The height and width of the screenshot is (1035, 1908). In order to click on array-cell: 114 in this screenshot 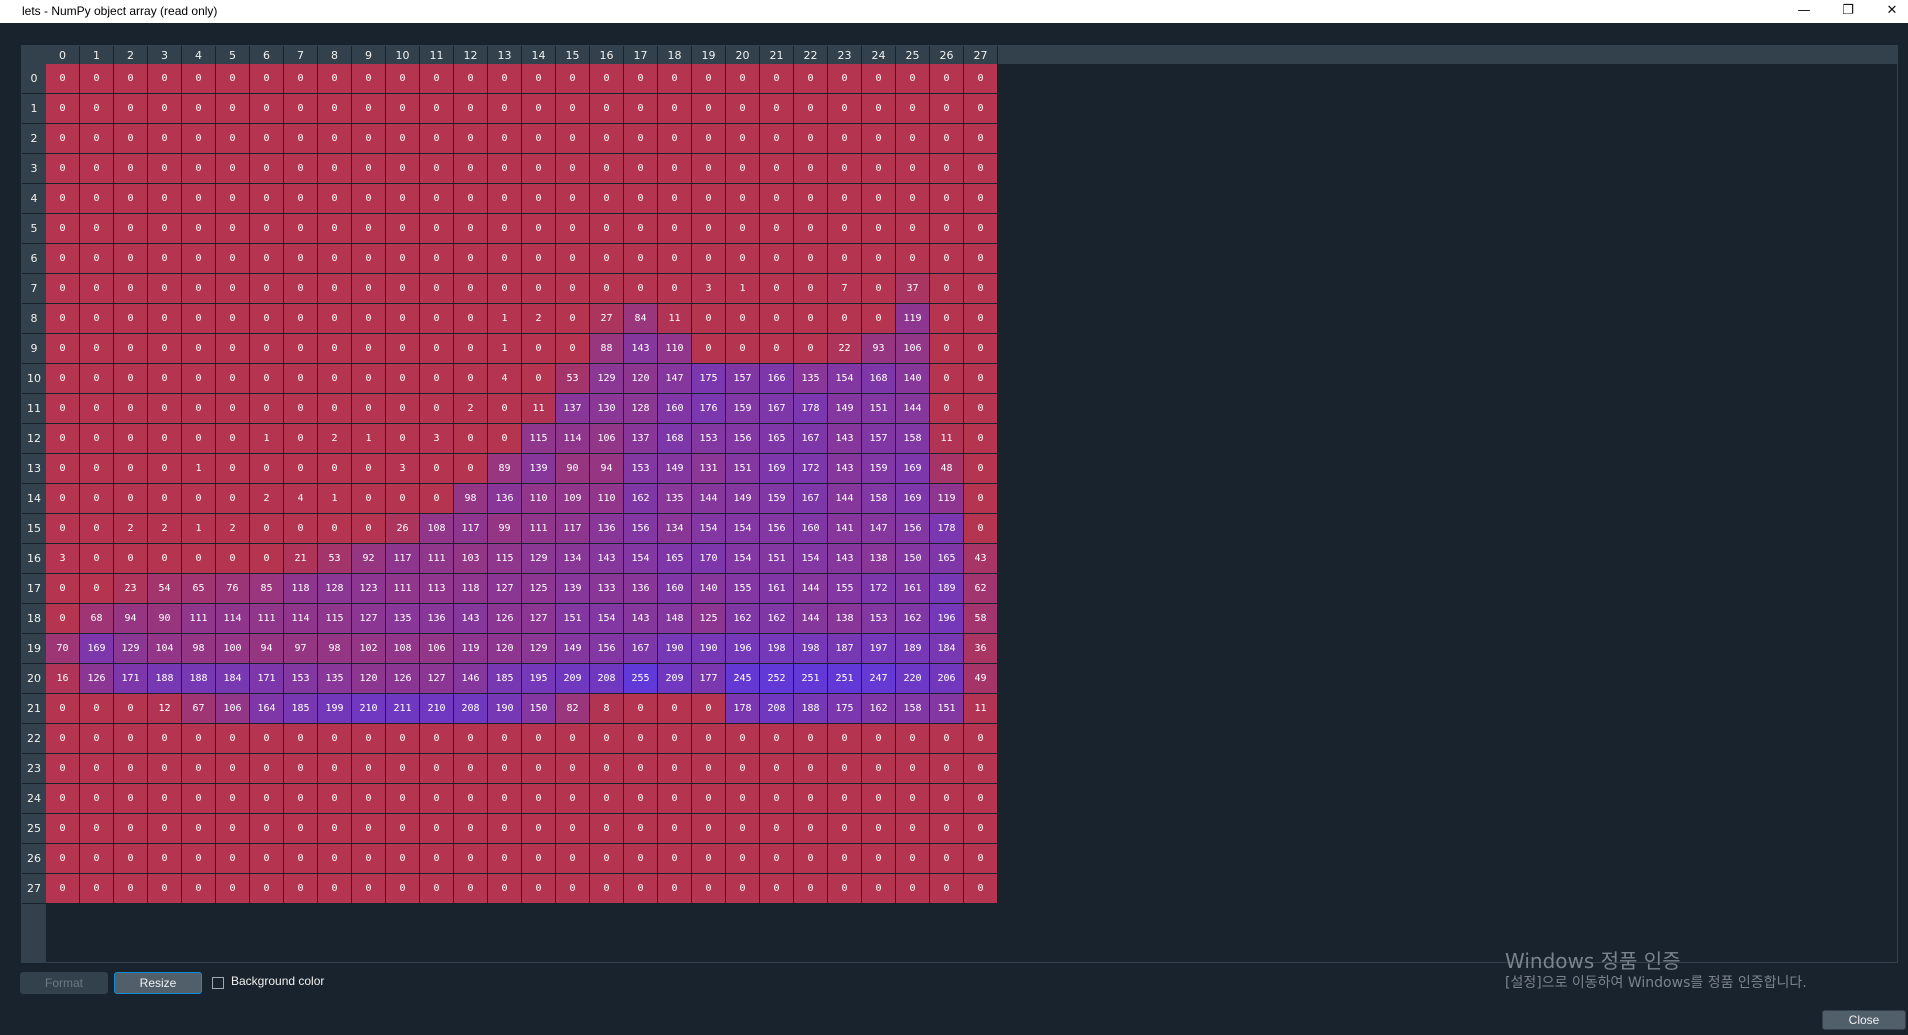, I will do `click(573, 439)`.